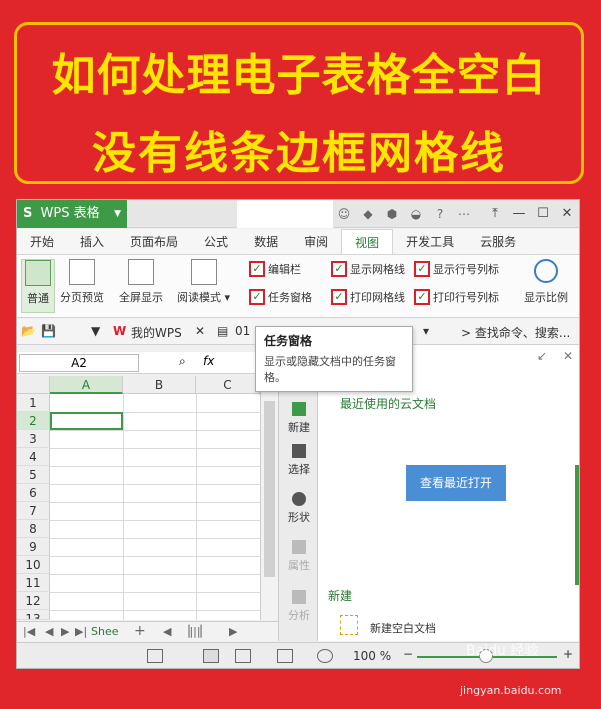  I want to click on zoom-out-icon: −, so click(408, 654).